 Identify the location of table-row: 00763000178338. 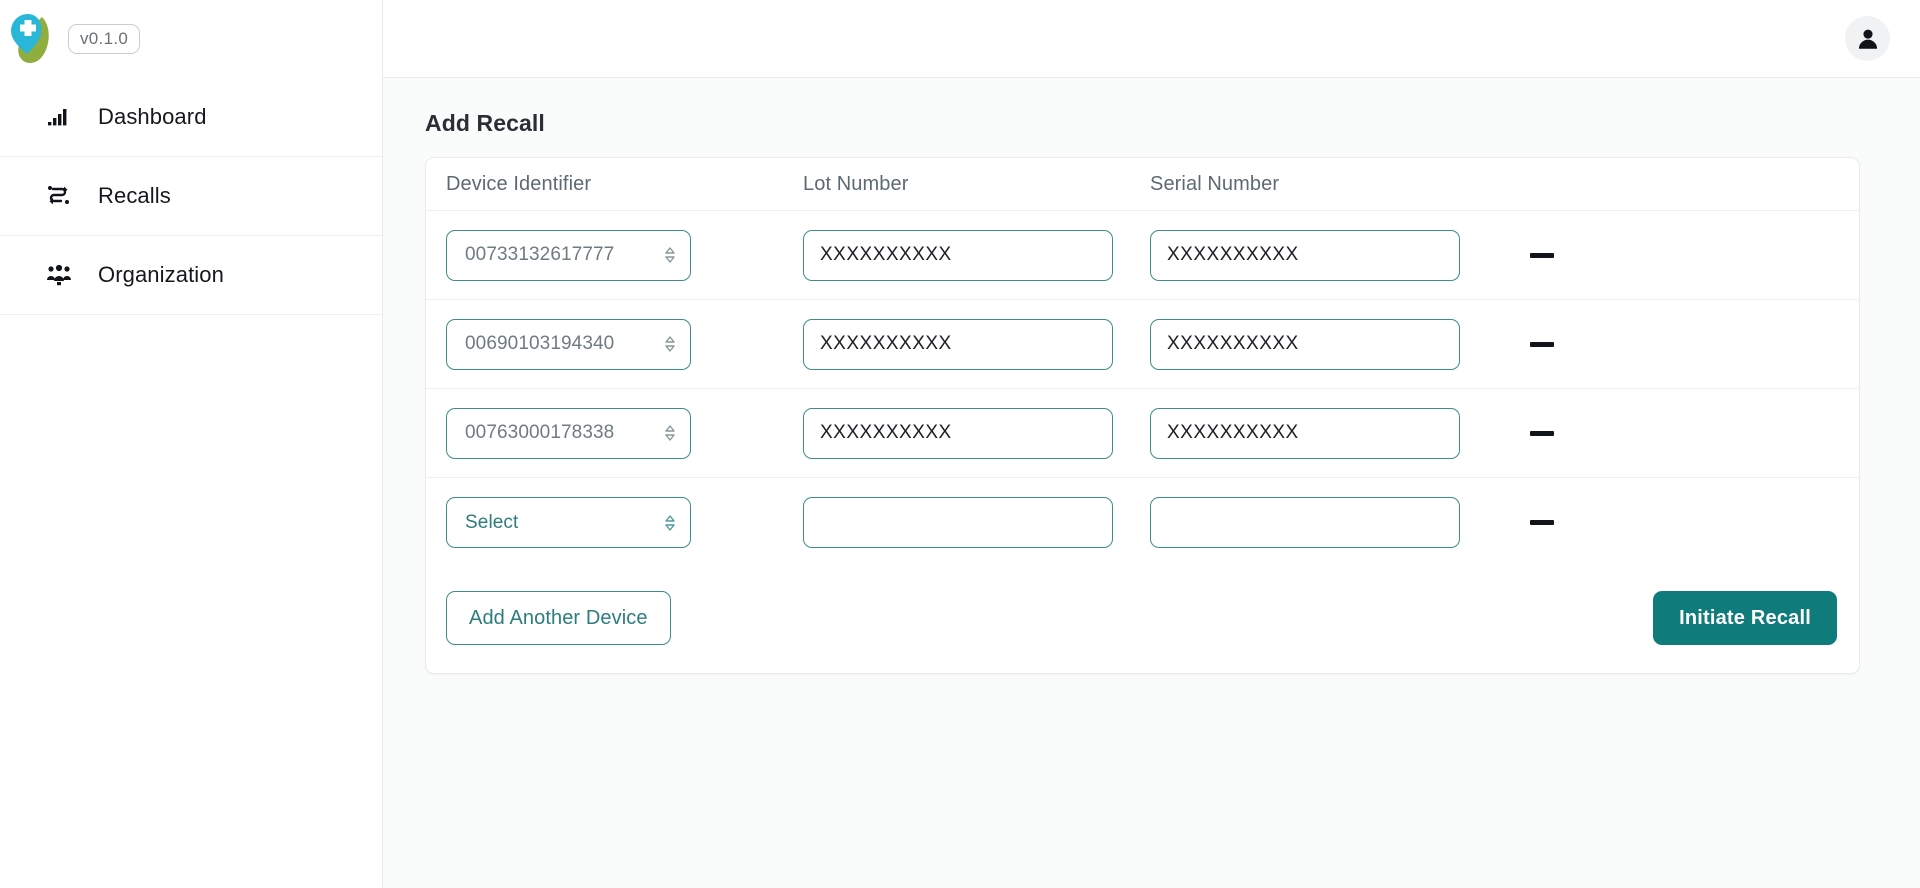
(1142, 433).